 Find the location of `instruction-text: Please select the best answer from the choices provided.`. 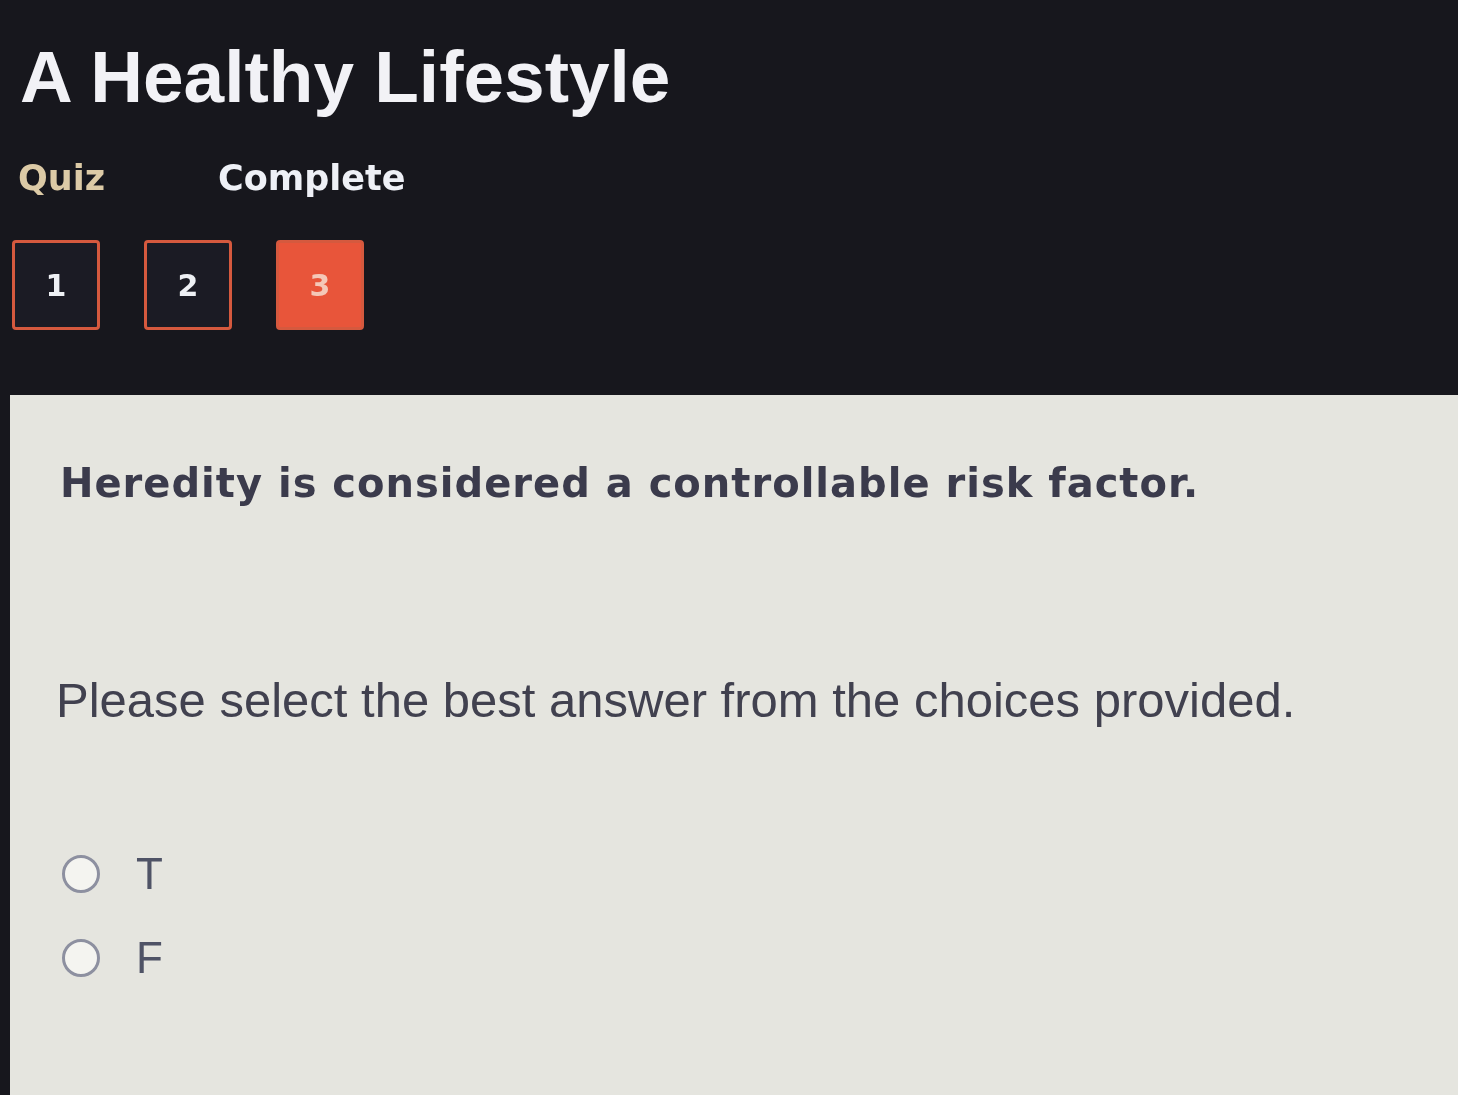

instruction-text: Please select the best answer from the choices provided. is located at coordinates (676, 700).